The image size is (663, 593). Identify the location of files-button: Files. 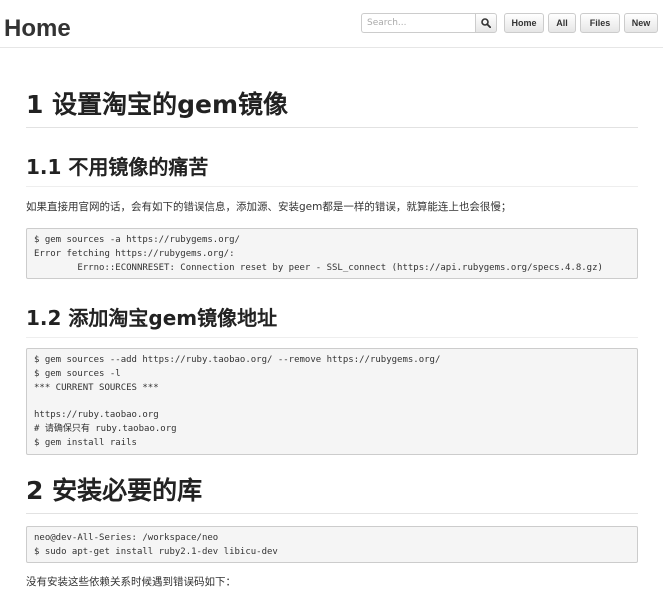
(600, 23).